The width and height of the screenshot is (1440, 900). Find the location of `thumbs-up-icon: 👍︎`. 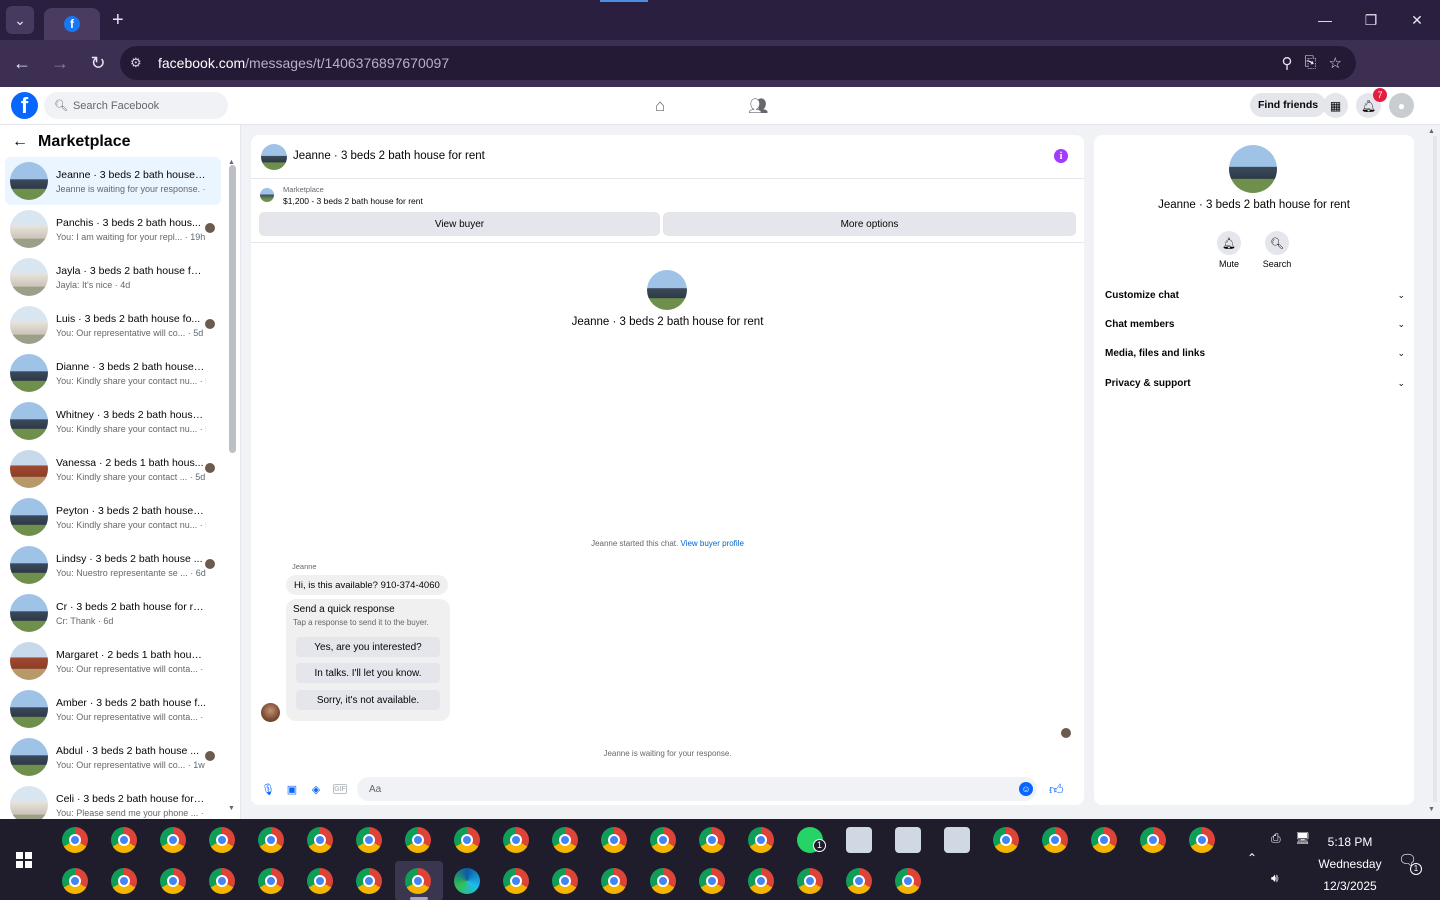

thumbs-up-icon: 👍︎ is located at coordinates (1056, 789).